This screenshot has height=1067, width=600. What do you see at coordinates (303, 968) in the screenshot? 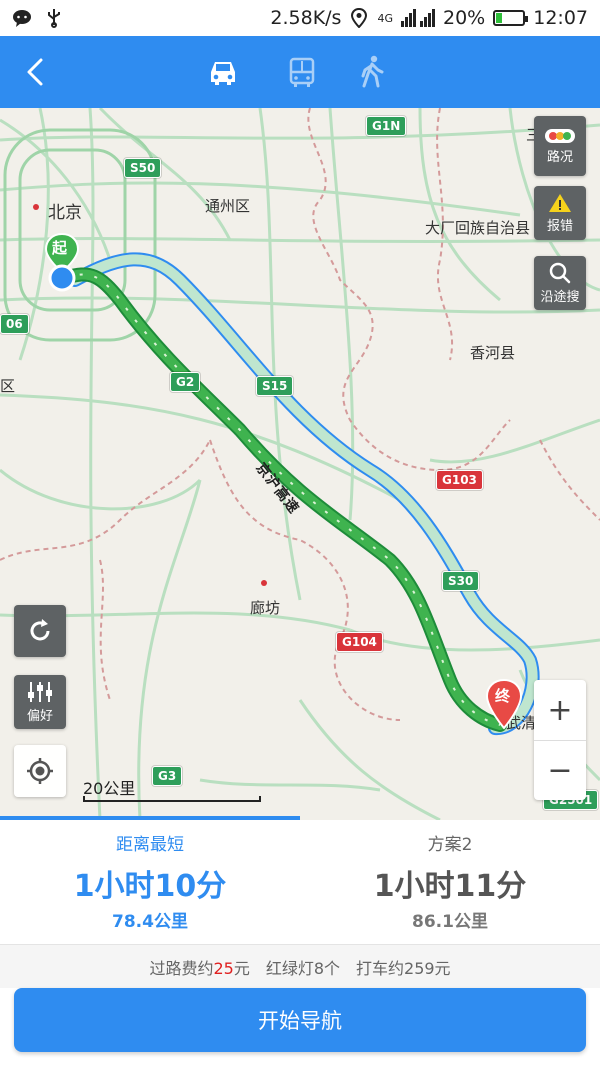
I see `traffic-lights-info: 红绿灯8个` at bounding box center [303, 968].